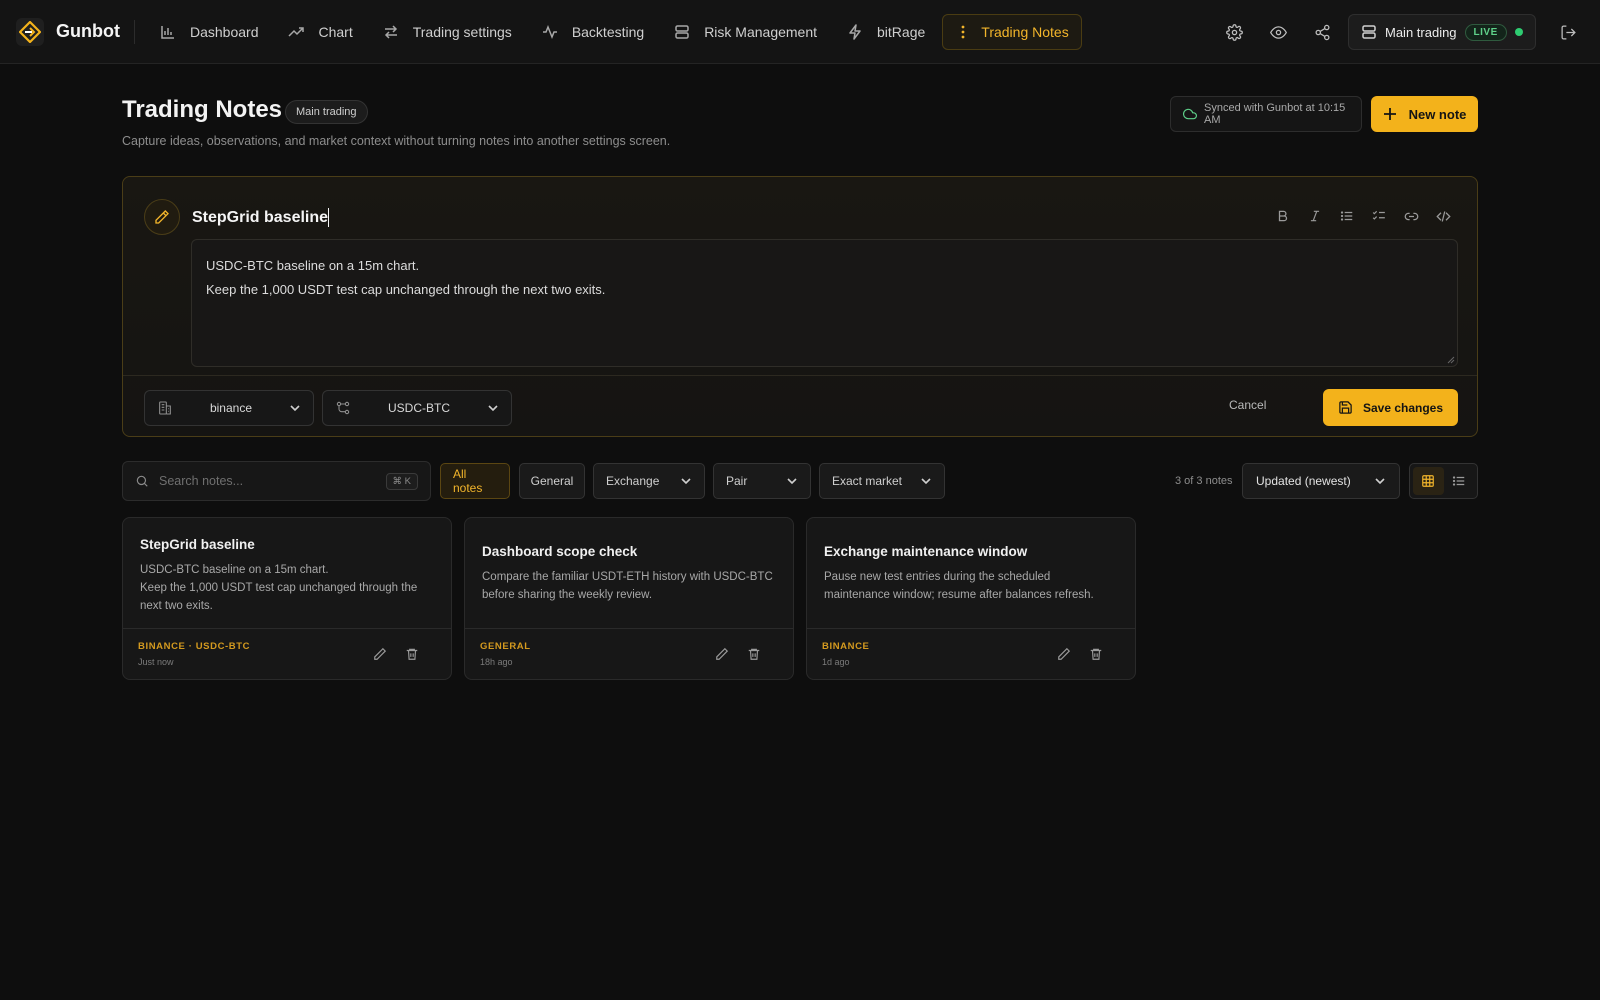 The image size is (1600, 1000). What do you see at coordinates (762, 481) in the screenshot?
I see `filter-pair-dropdown: Pair` at bounding box center [762, 481].